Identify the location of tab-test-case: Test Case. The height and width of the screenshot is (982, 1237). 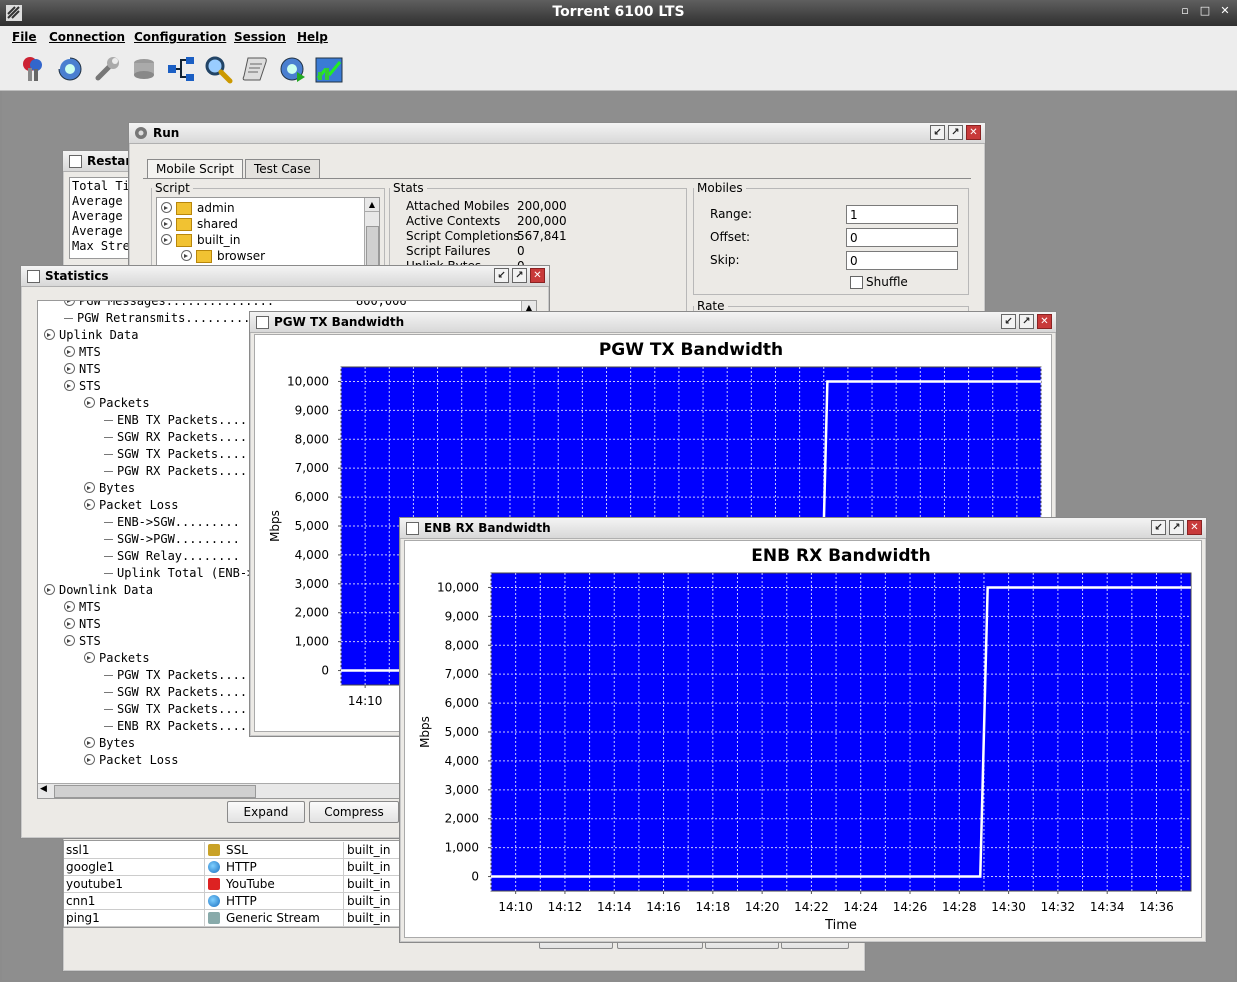
(282, 168).